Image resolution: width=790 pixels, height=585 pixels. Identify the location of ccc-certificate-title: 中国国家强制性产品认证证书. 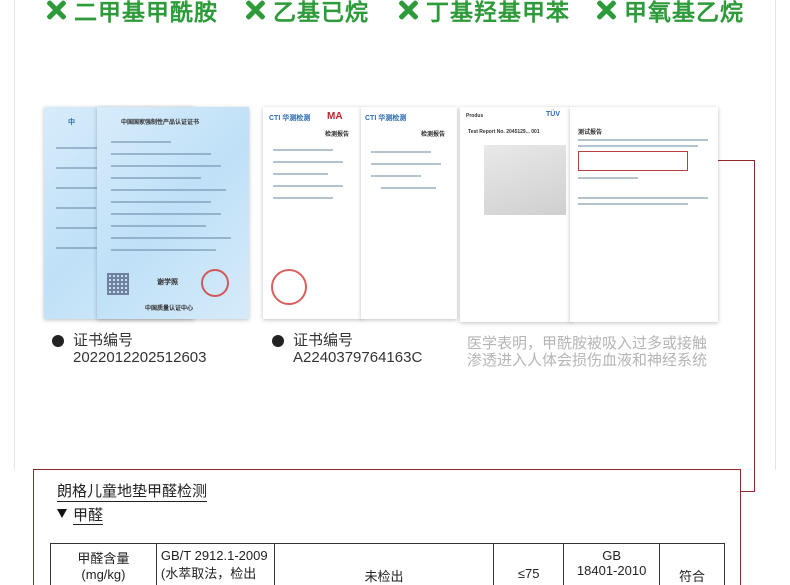
(160, 123).